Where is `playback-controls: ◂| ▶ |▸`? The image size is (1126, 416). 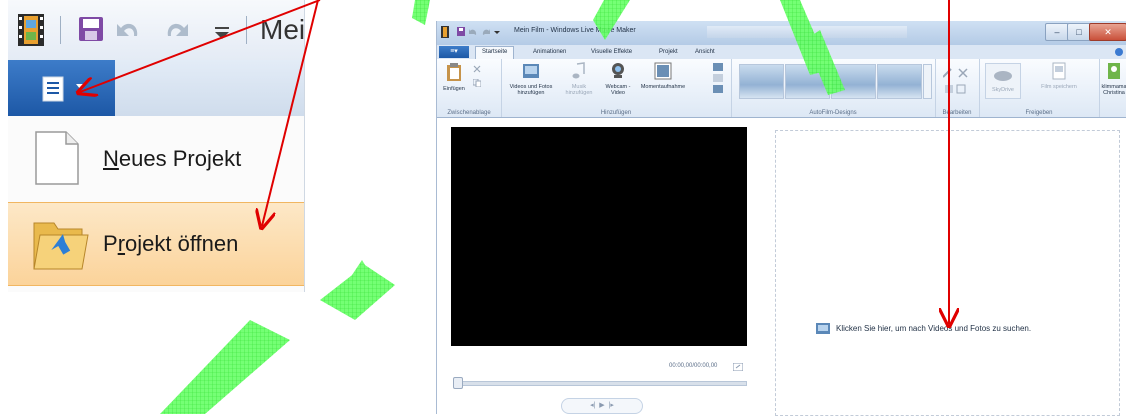
playback-controls: ◂| ▶ |▸ is located at coordinates (602, 406).